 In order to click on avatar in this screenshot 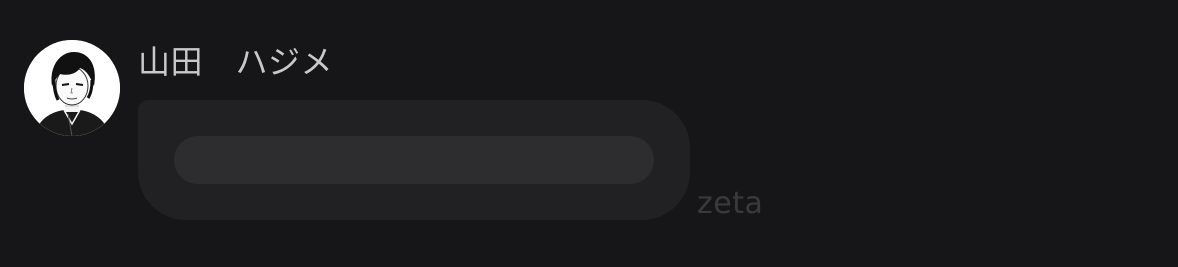, I will do `click(72, 88)`.